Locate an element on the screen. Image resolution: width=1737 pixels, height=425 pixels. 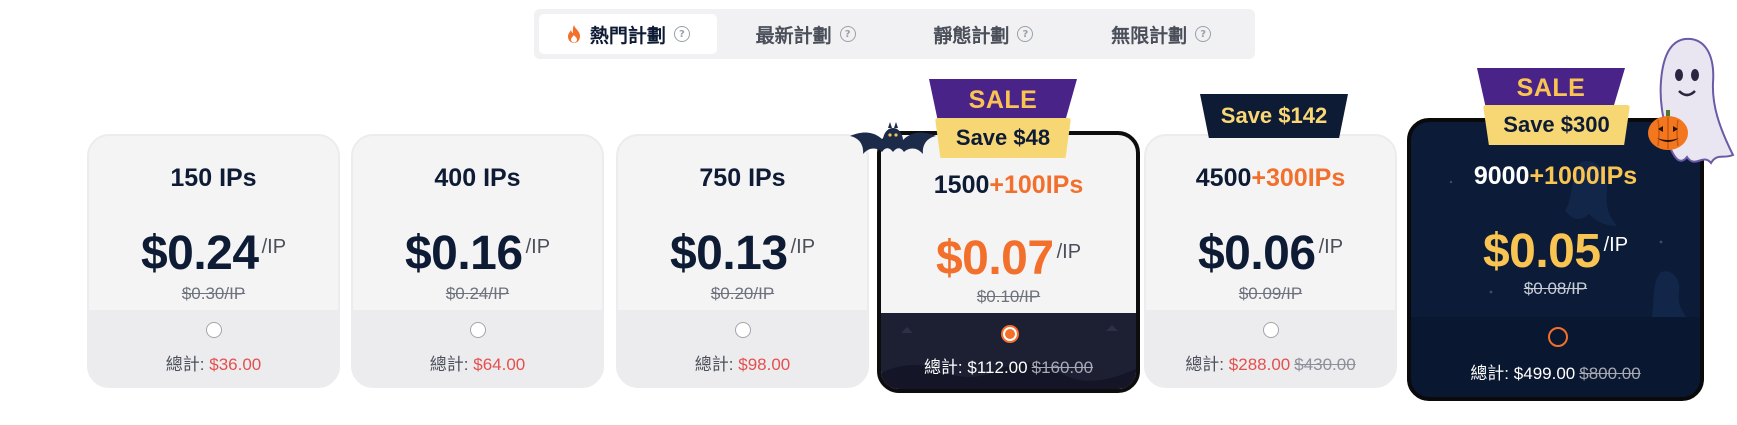
price-row: $0.13/IP is located at coordinates (742, 253).